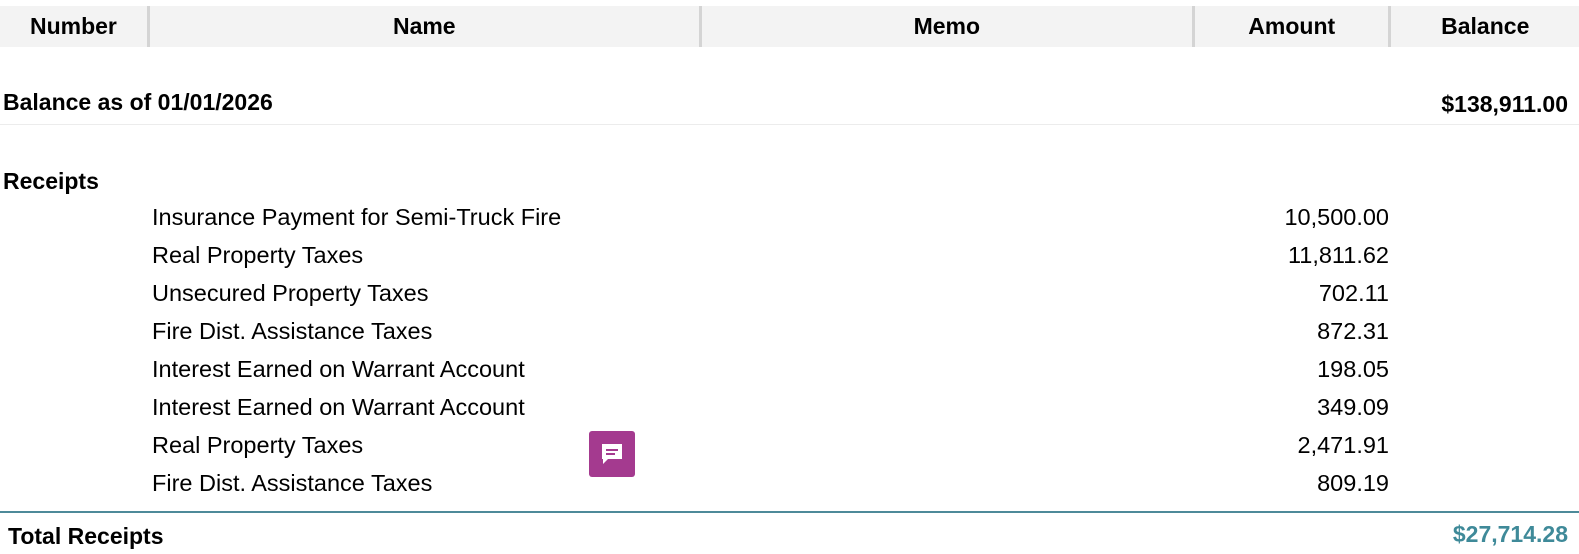 This screenshot has height=554, width=1579. What do you see at coordinates (1510, 534) in the screenshot?
I see `total-receipts-value: $27,714.28` at bounding box center [1510, 534].